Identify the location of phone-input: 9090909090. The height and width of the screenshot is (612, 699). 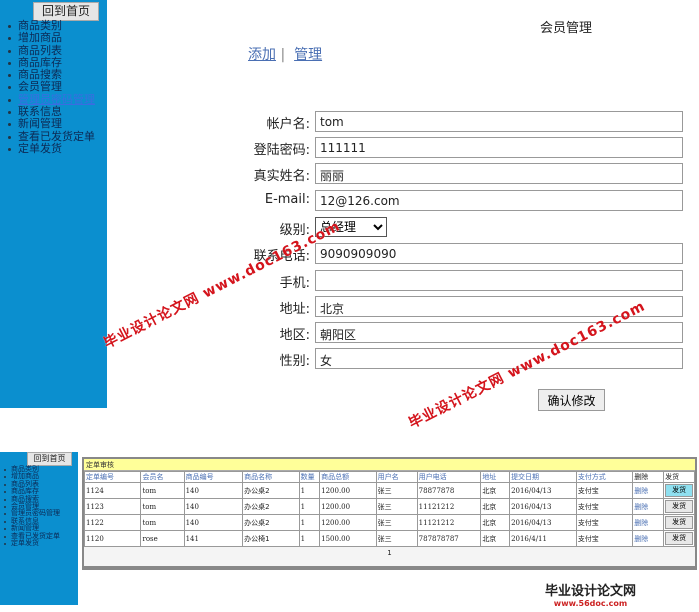
(499, 253).